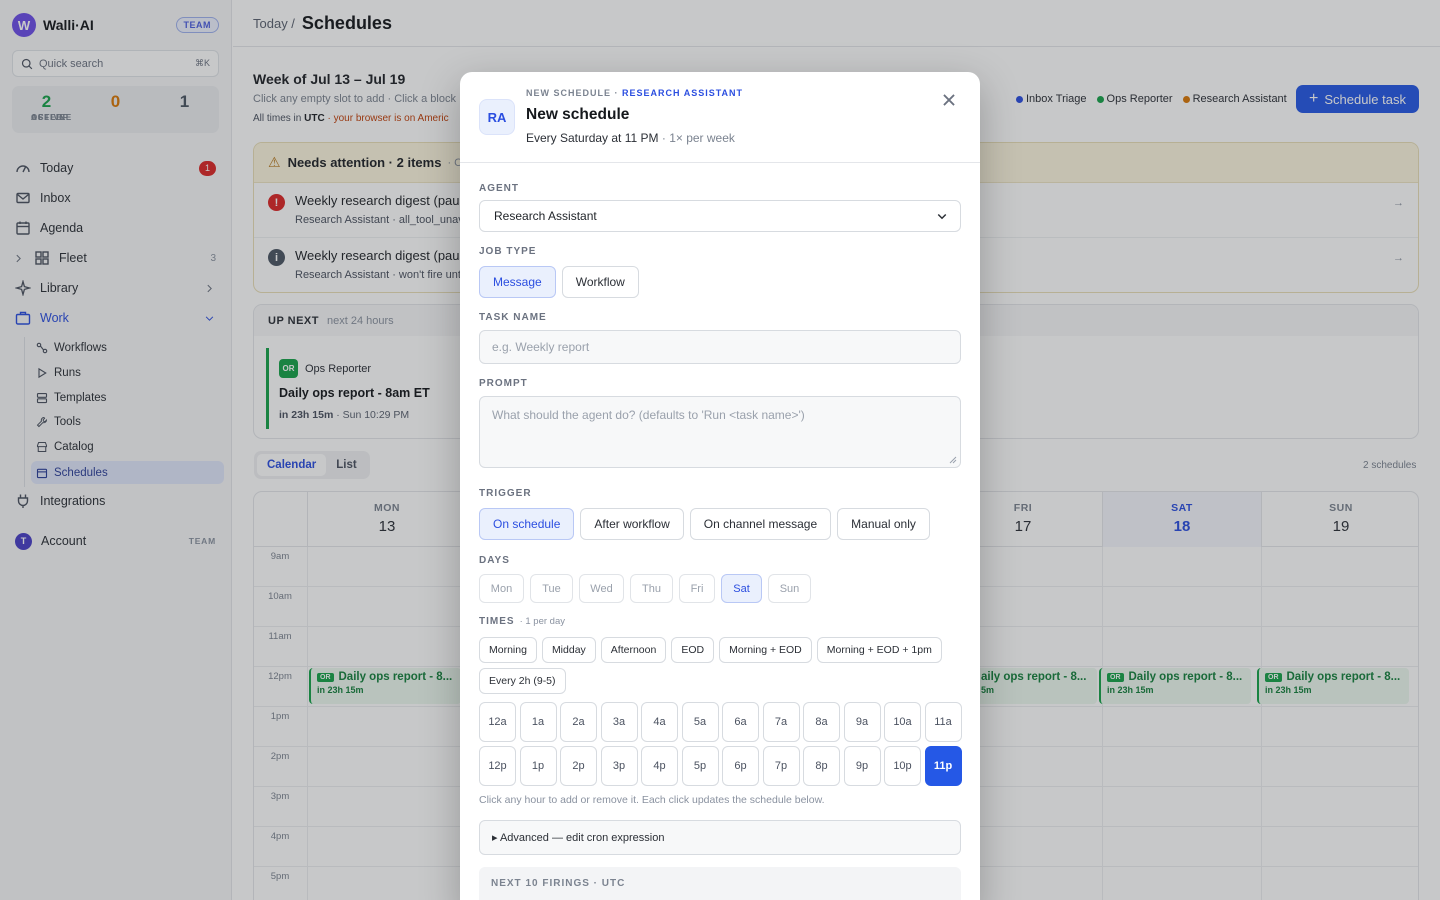 Image resolution: width=1440 pixels, height=900 pixels. What do you see at coordinates (740, 722) in the screenshot?
I see `hour-cell: 6a` at bounding box center [740, 722].